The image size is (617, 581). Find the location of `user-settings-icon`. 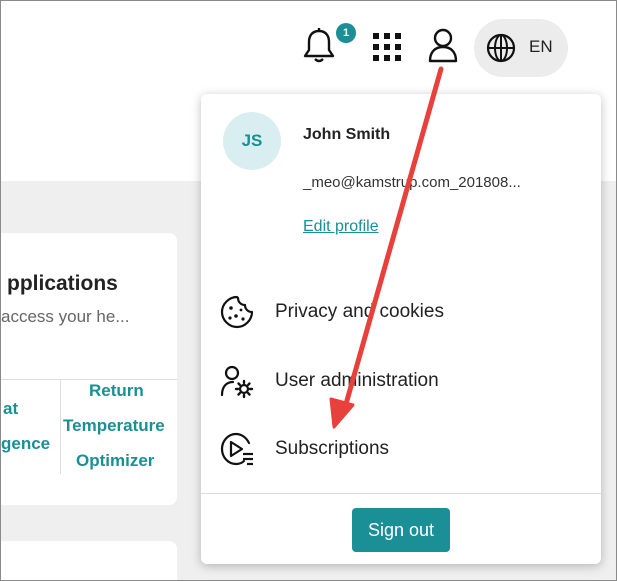

user-settings-icon is located at coordinates (237, 381).